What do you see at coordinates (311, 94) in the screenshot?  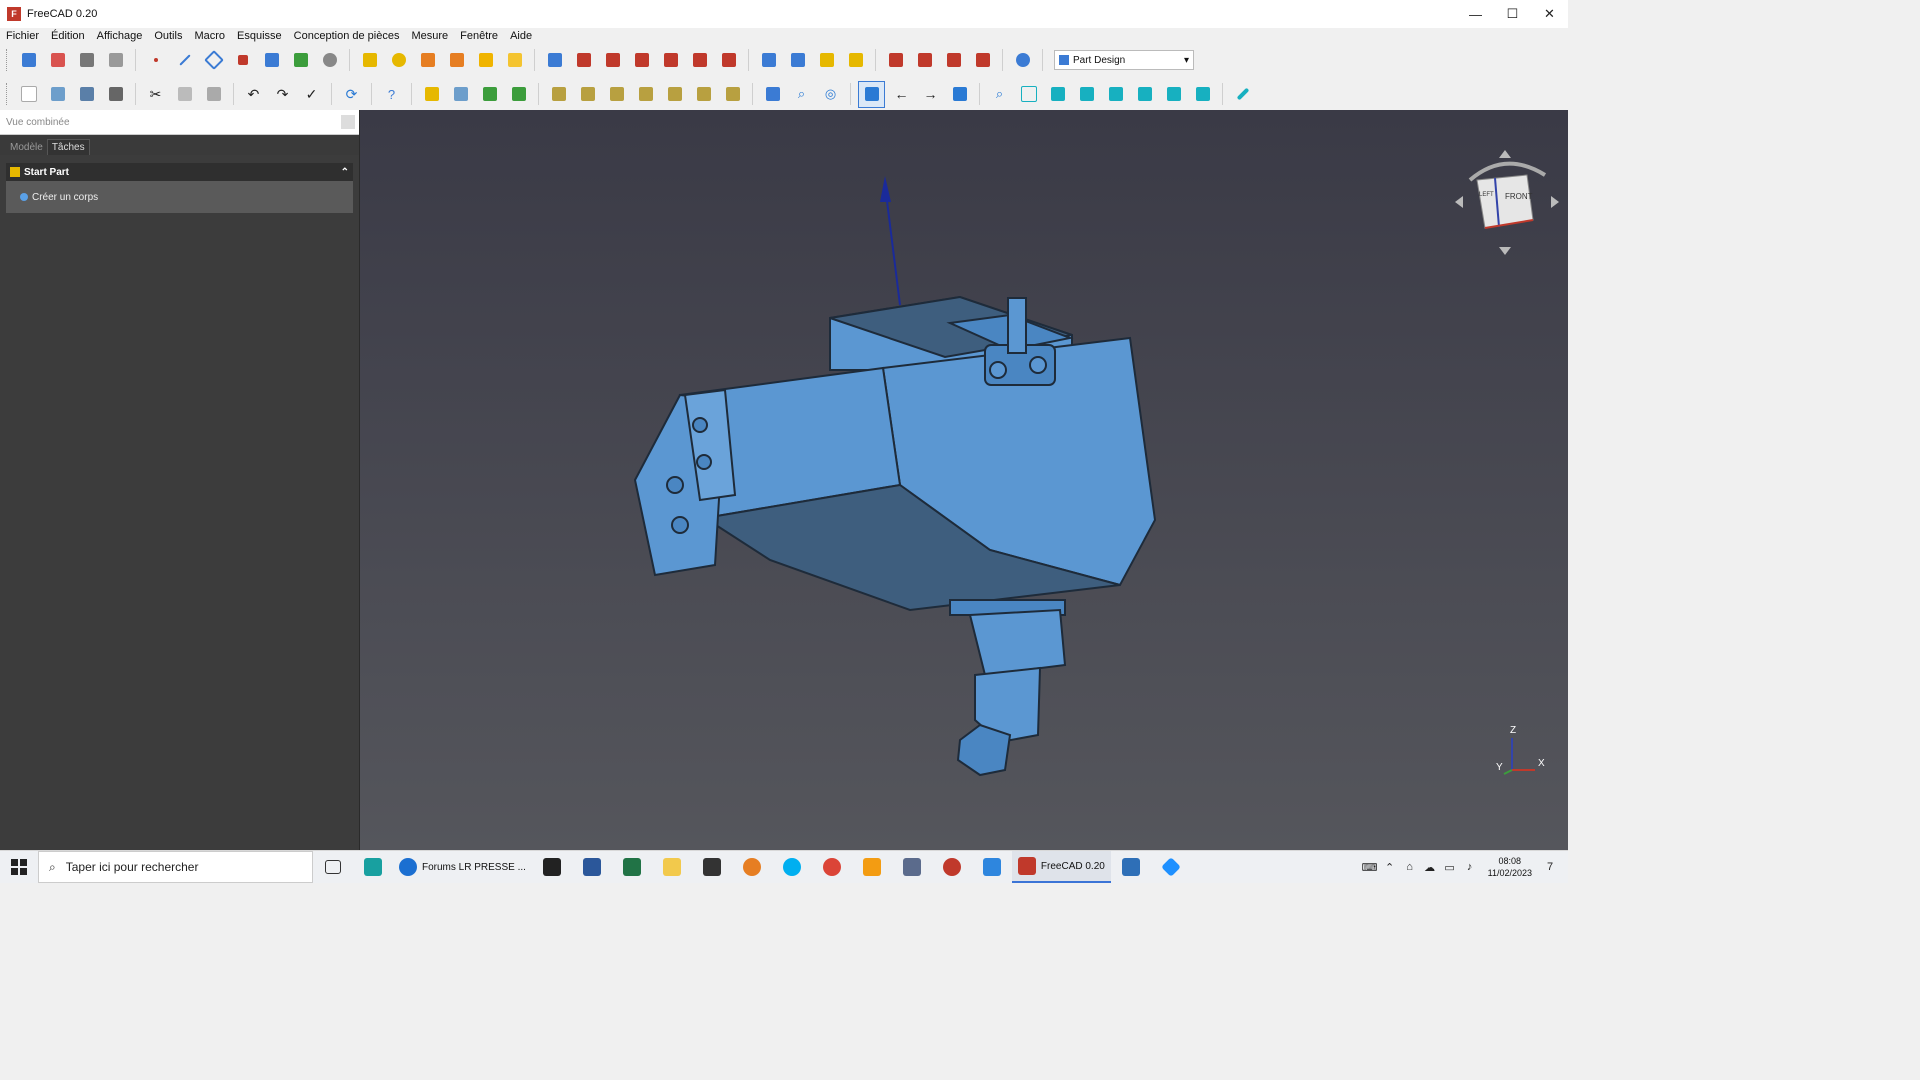 I see `refresh-check-icon: ✓` at bounding box center [311, 94].